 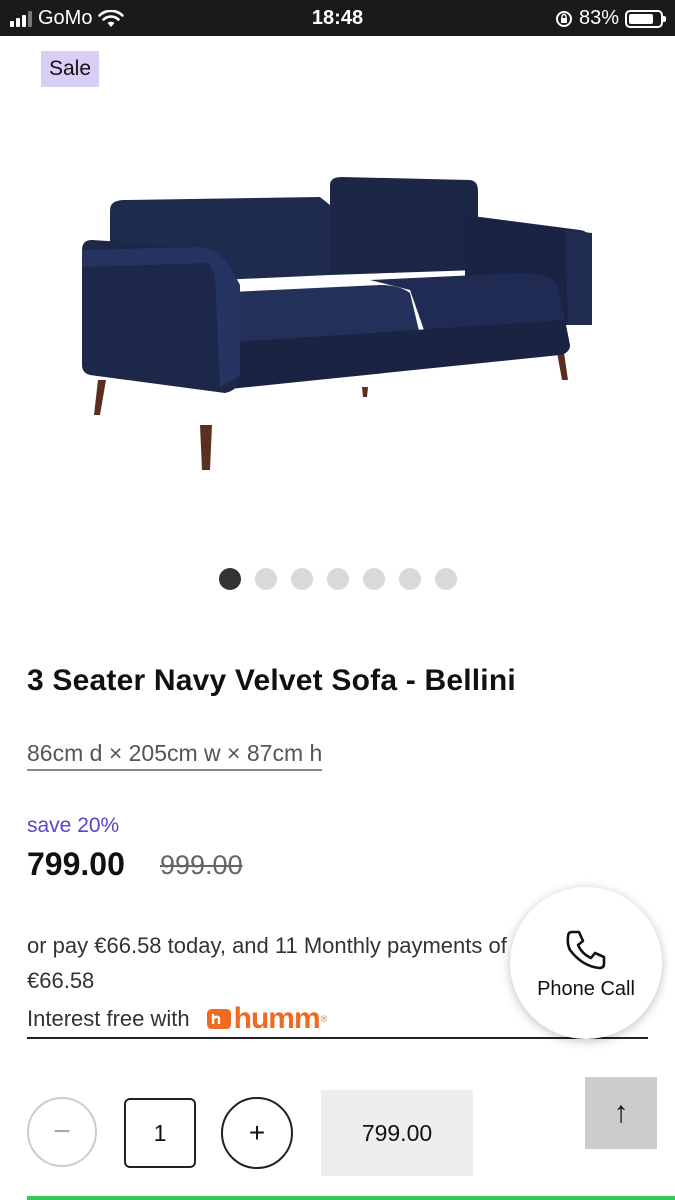 I want to click on humm-registered: ®, so click(x=324, y=1018).